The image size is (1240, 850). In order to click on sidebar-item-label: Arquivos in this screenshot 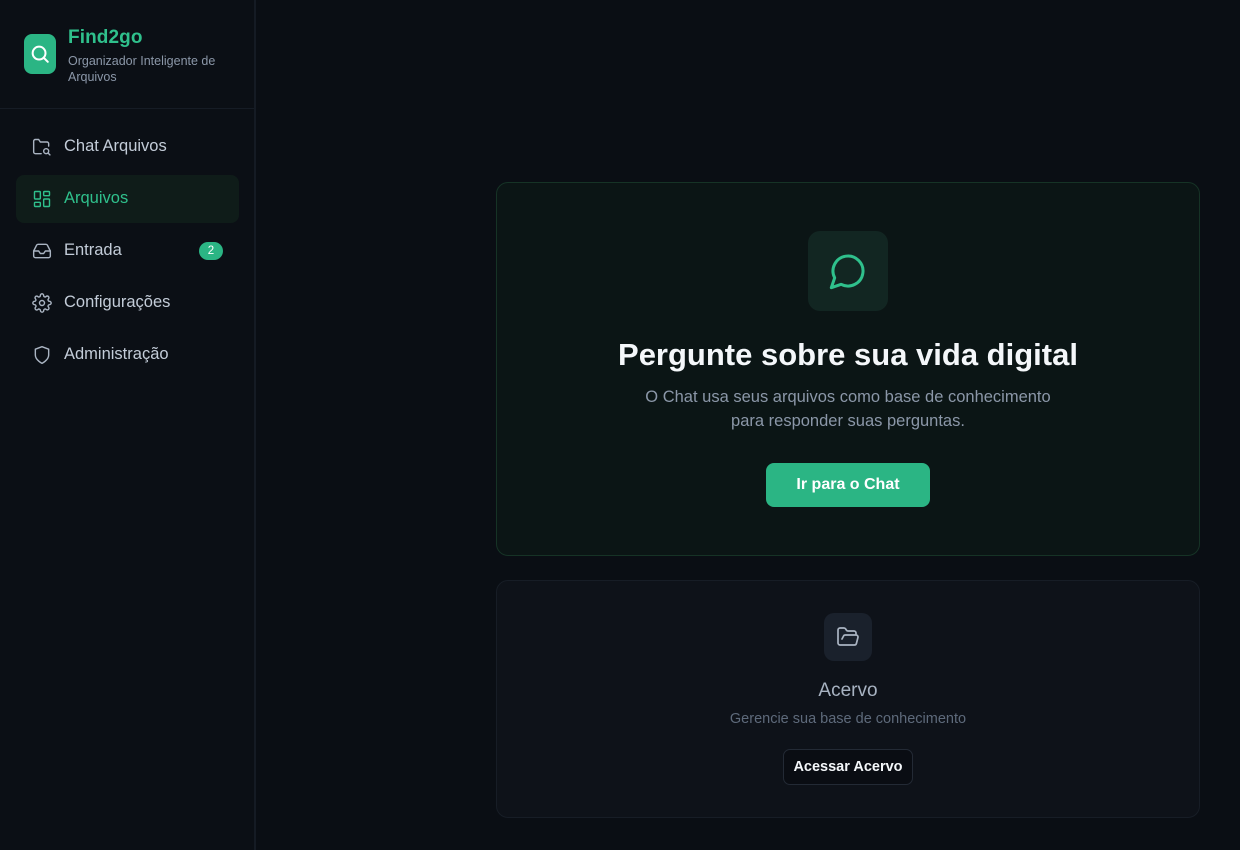, I will do `click(96, 198)`.